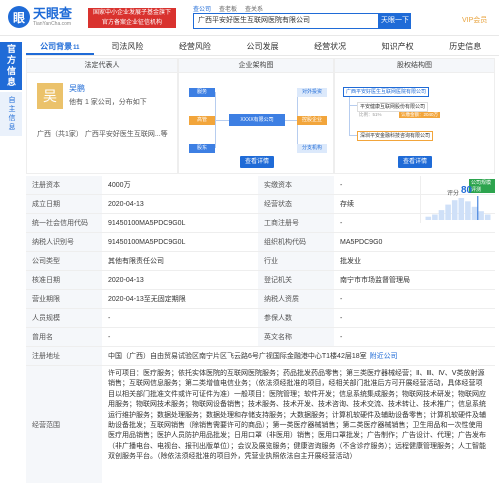 The width and height of the screenshot is (499, 483). I want to click on legal-rep-sub: 他有 1 家公司，分布如下, so click(108, 102).